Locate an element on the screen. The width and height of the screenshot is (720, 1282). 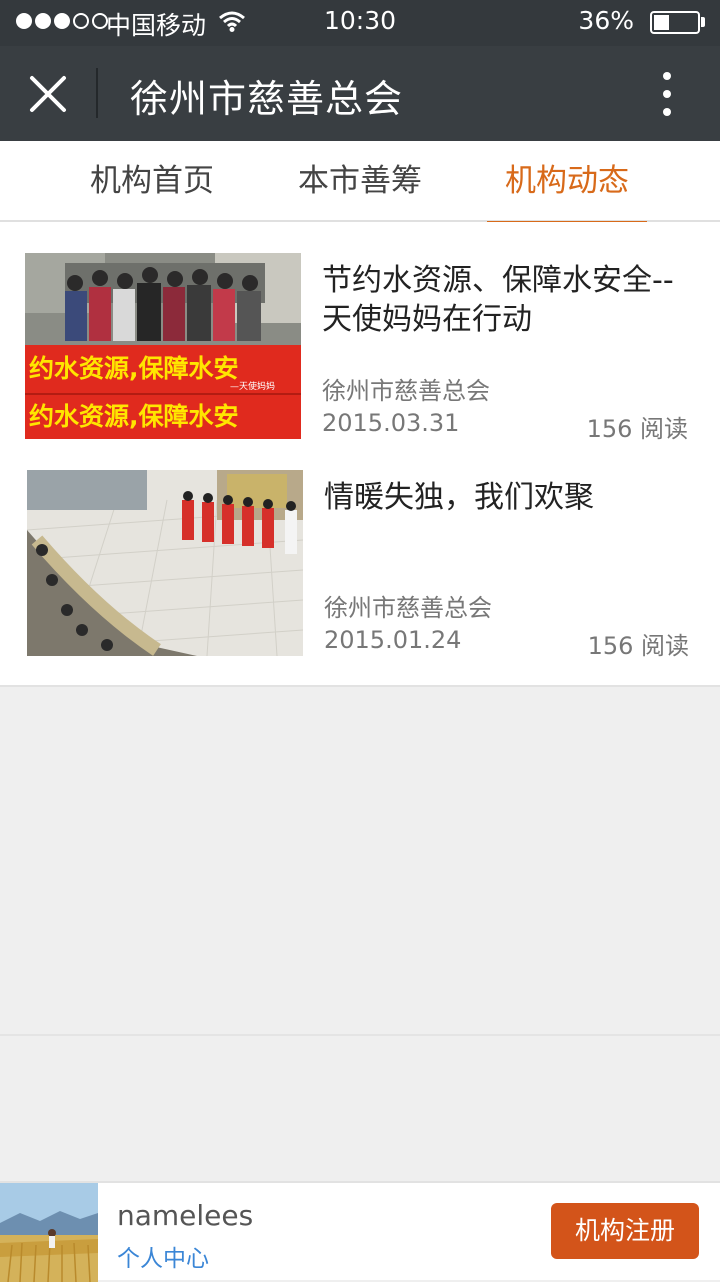
avatar is located at coordinates (49, 1232).